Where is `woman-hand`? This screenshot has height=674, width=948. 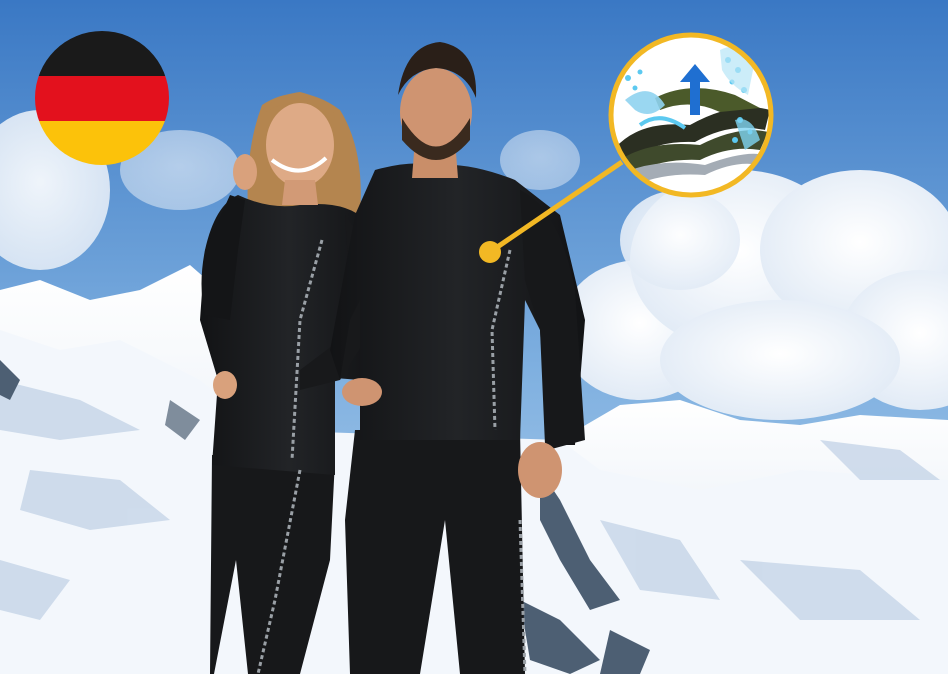 woman-hand is located at coordinates (245, 172).